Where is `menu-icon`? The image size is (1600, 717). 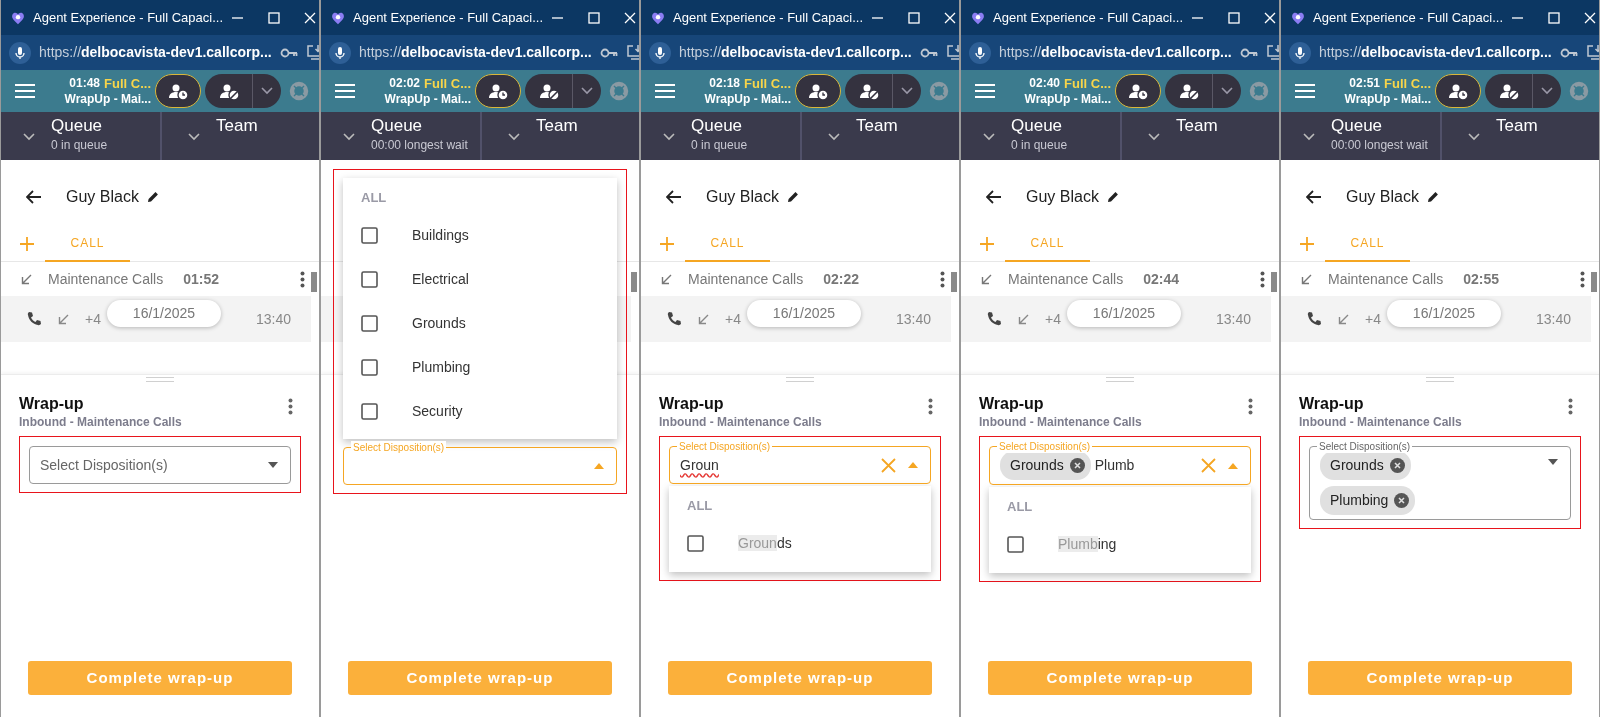
menu-icon is located at coordinates (665, 91).